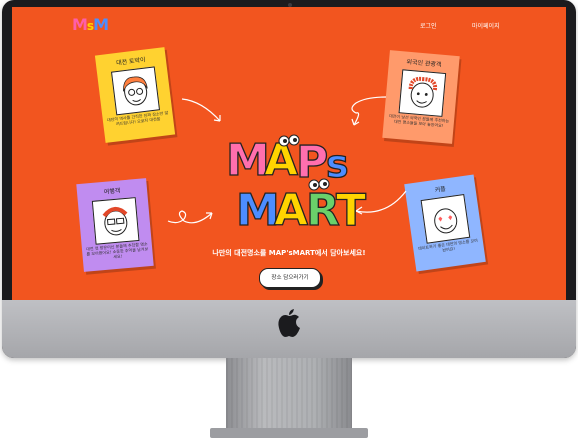 Image resolution: width=578 pixels, height=441 pixels. I want to click on card-title: 대전 토박이, so click(130, 62).